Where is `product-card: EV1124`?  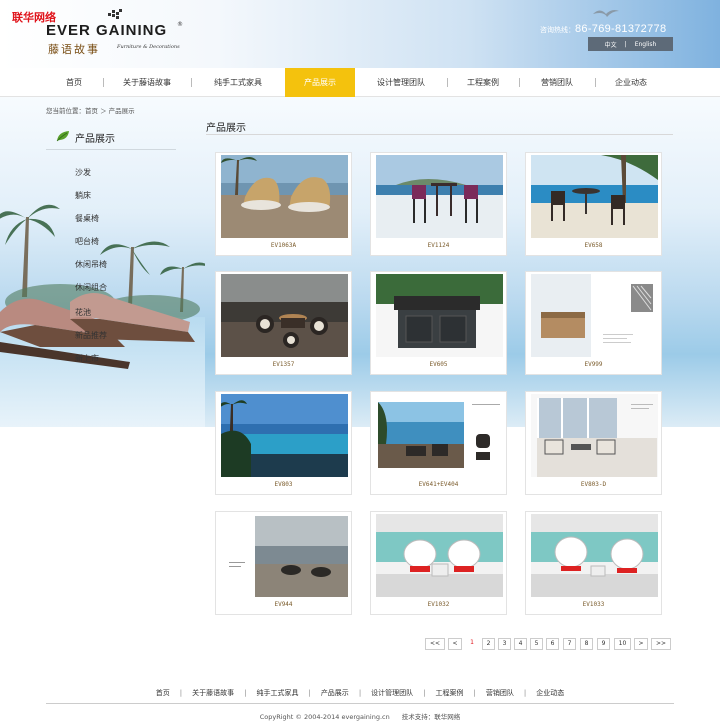
product-card: EV1124 is located at coordinates (438, 204).